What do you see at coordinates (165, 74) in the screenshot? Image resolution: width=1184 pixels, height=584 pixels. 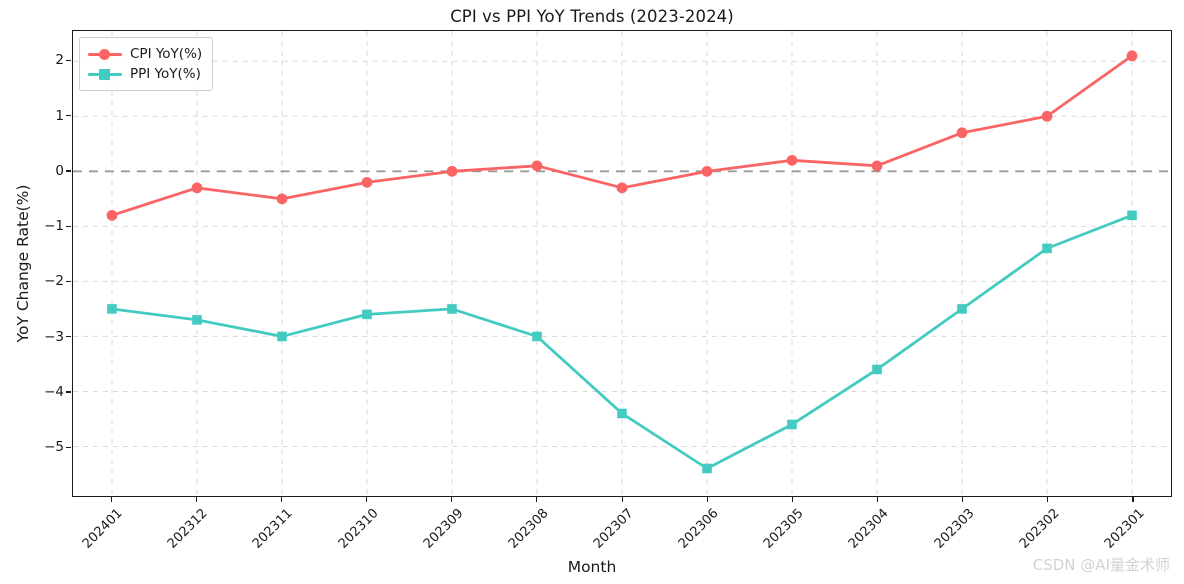 I see `legend-label-ppi: PPI YoY(%)` at bounding box center [165, 74].